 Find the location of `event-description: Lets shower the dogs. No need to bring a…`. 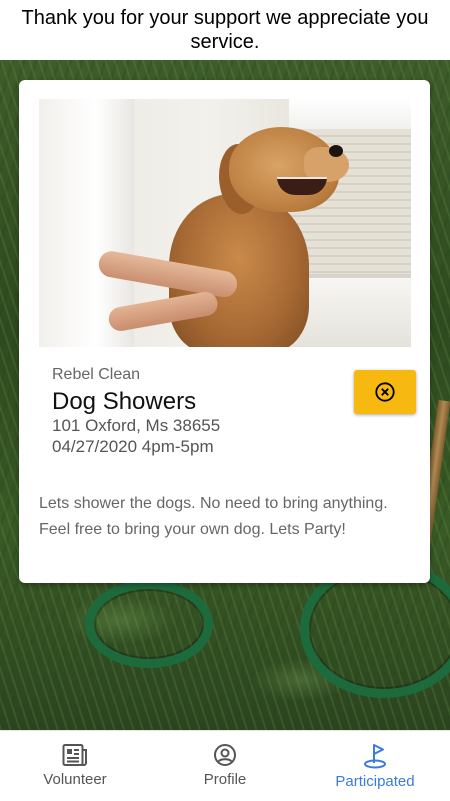

event-description: Lets shower the dogs. No need to bring a… is located at coordinates (213, 516).